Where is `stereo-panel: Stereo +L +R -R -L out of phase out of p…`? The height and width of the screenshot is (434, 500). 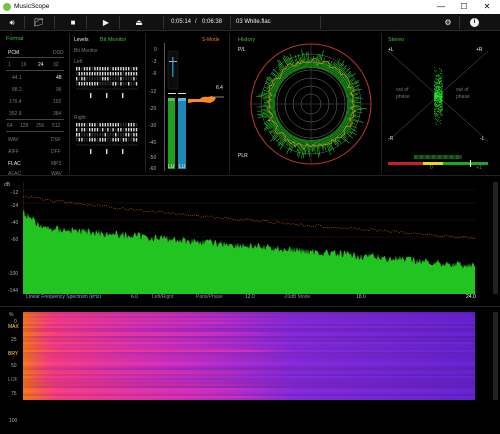 stereo-panel: Stereo +L +R -R -L out of phase out of p… is located at coordinates (438, 103).